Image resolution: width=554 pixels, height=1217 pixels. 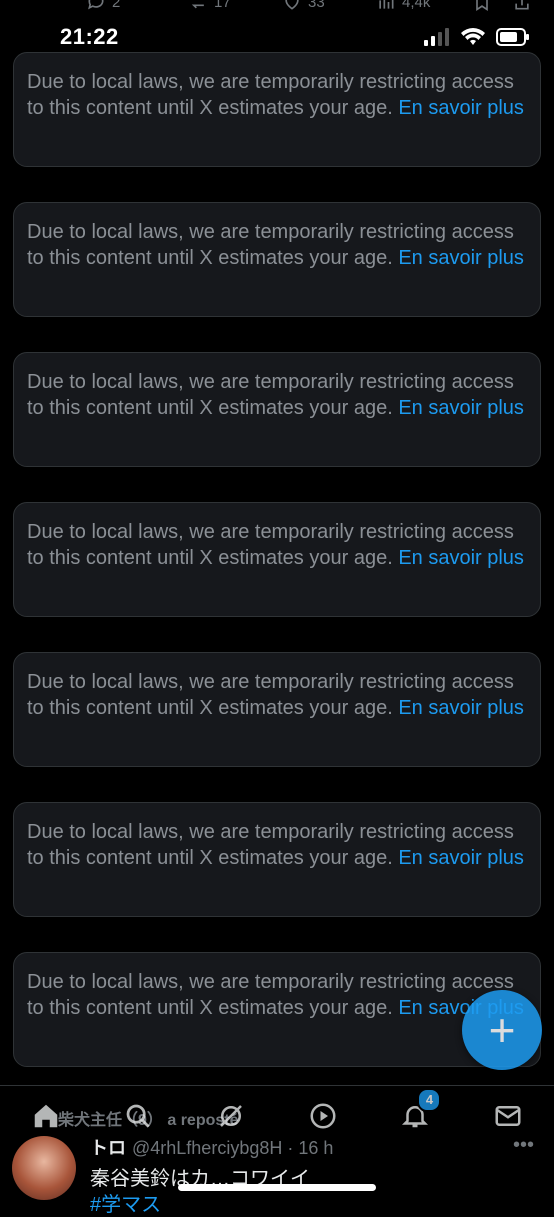 I want to click on bottom-navigation: 4, so click(x=277, y=1116).